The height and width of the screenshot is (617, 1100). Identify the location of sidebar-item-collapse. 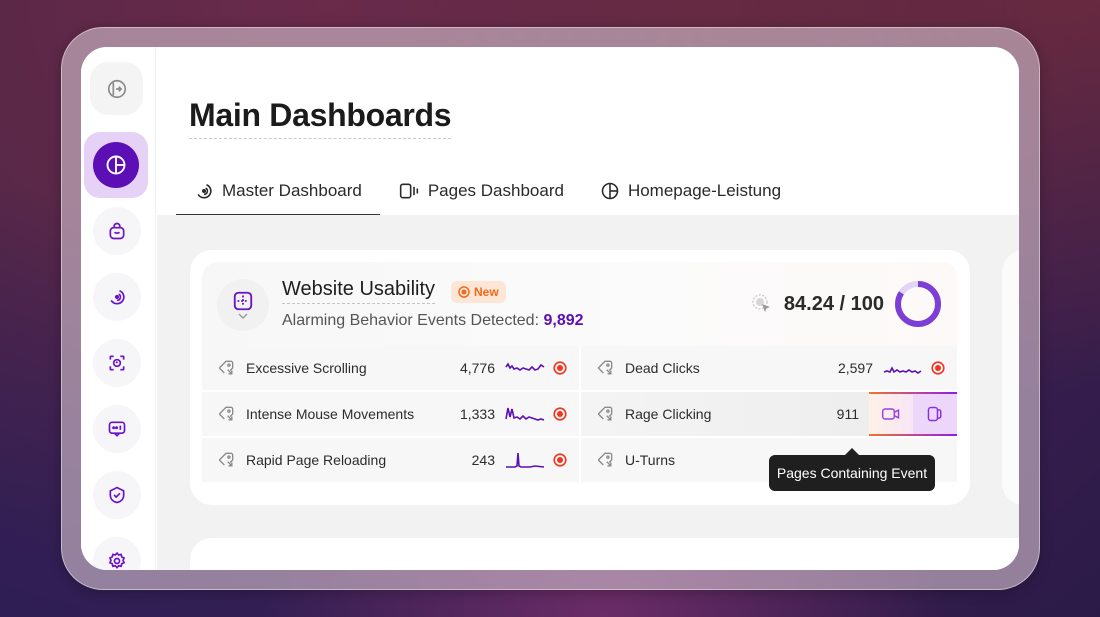
(116, 88).